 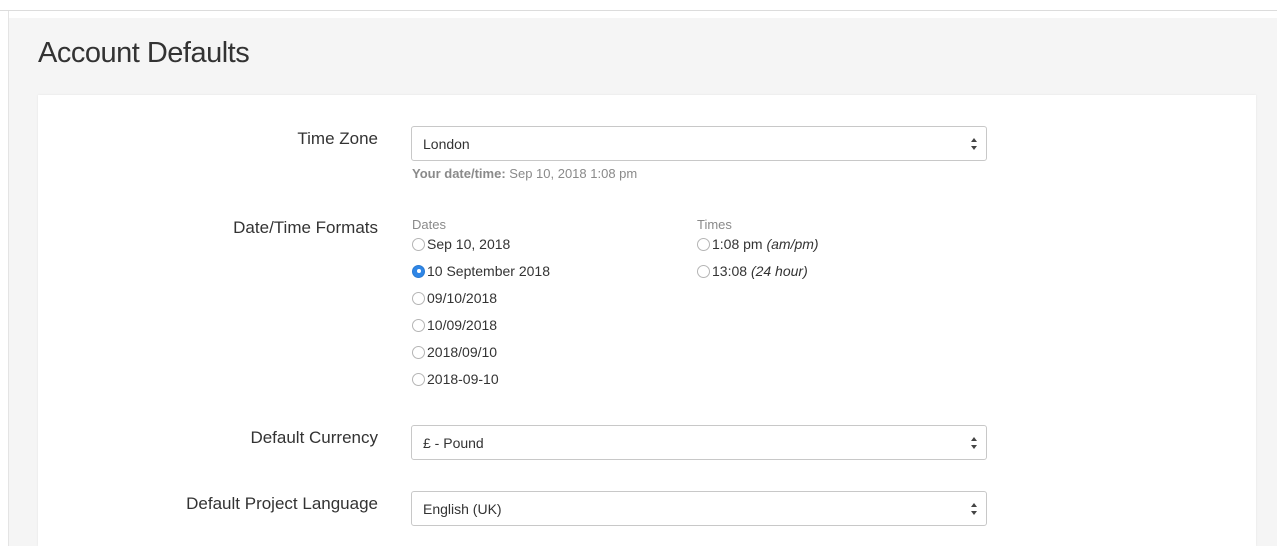 What do you see at coordinates (573, 173) in the screenshot?
I see `current-datetime: Sep 10, 2018 1:08 pm` at bounding box center [573, 173].